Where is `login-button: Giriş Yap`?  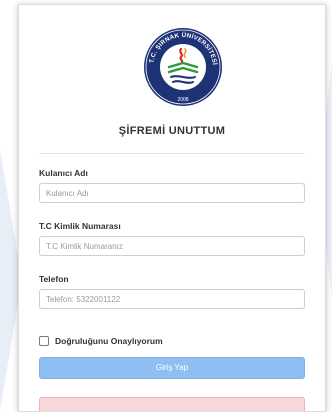
login-button: Giriş Yap is located at coordinates (172, 368).